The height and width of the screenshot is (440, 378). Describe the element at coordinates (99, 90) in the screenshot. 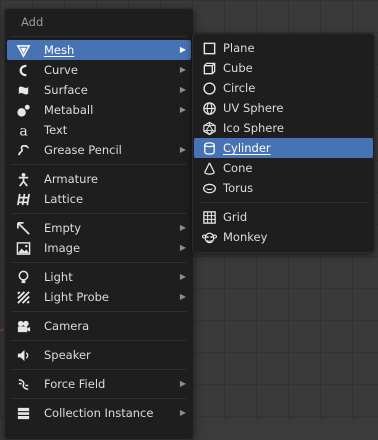

I see `menu-item-surface: Surface ▶` at that location.